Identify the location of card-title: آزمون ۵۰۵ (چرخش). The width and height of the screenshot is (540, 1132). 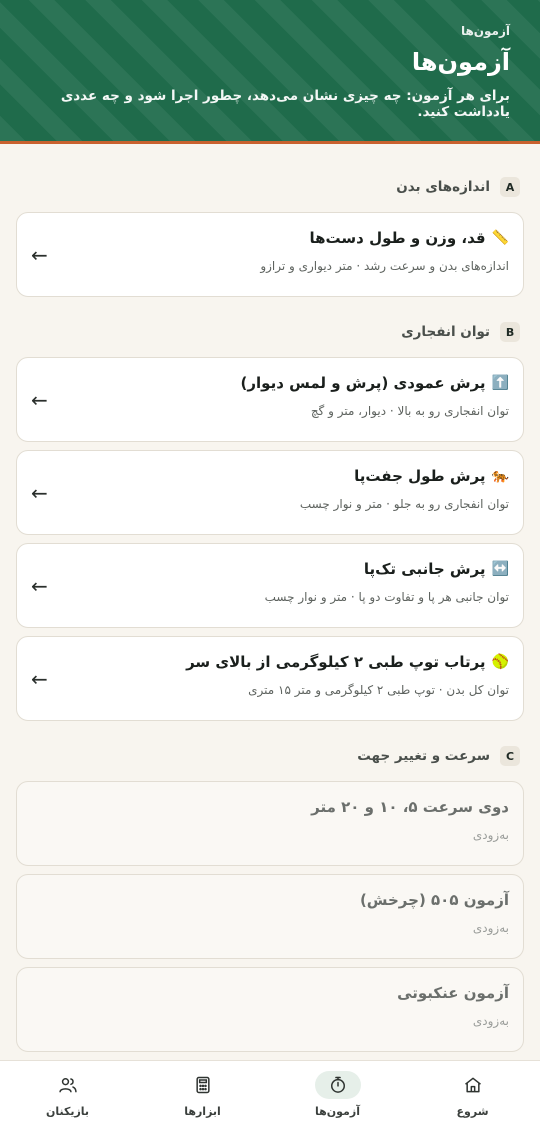
(434, 900).